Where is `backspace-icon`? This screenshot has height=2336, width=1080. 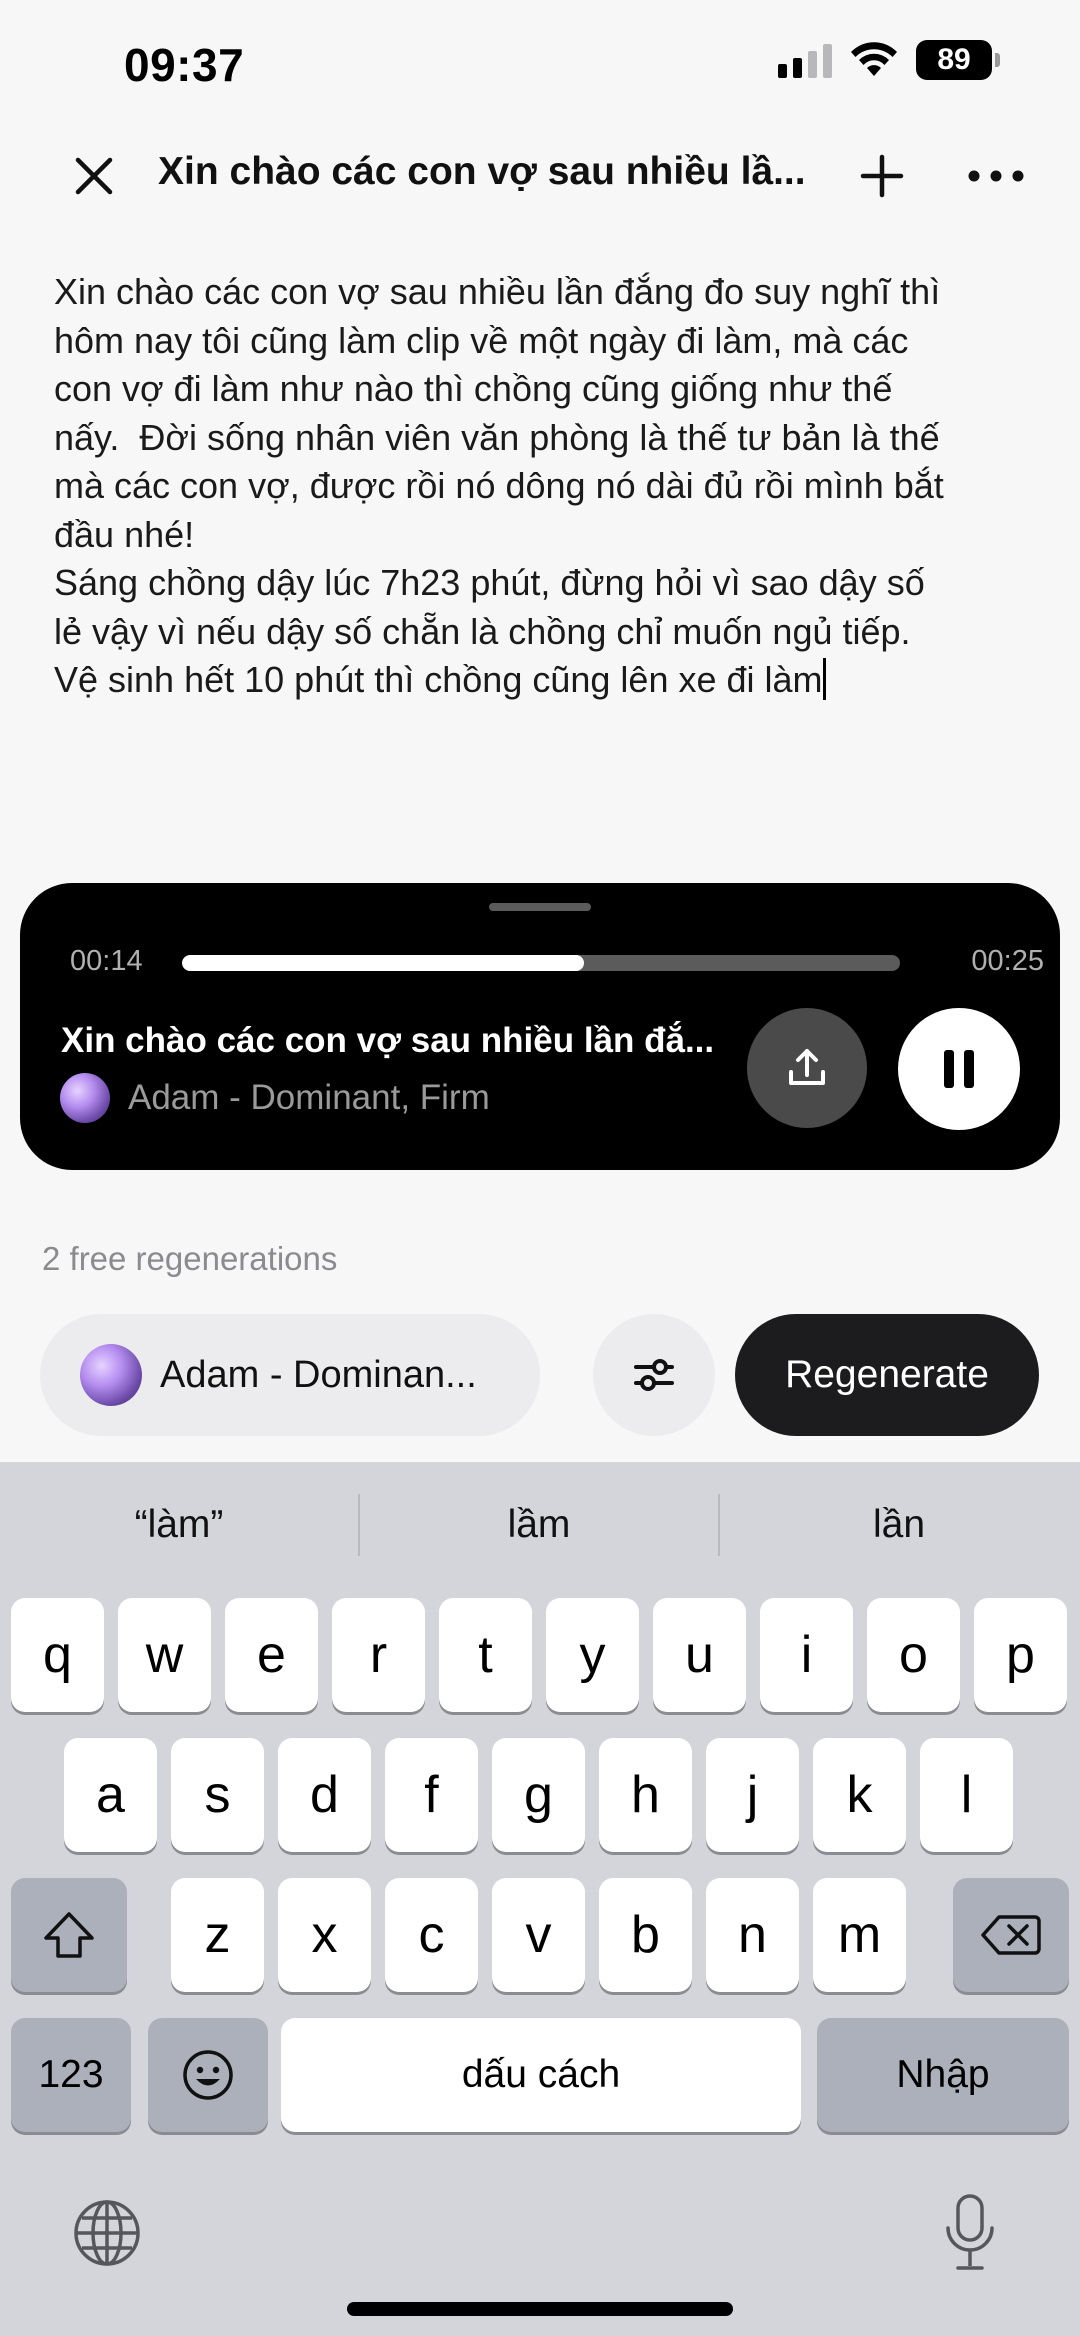
backspace-icon is located at coordinates (1011, 1935).